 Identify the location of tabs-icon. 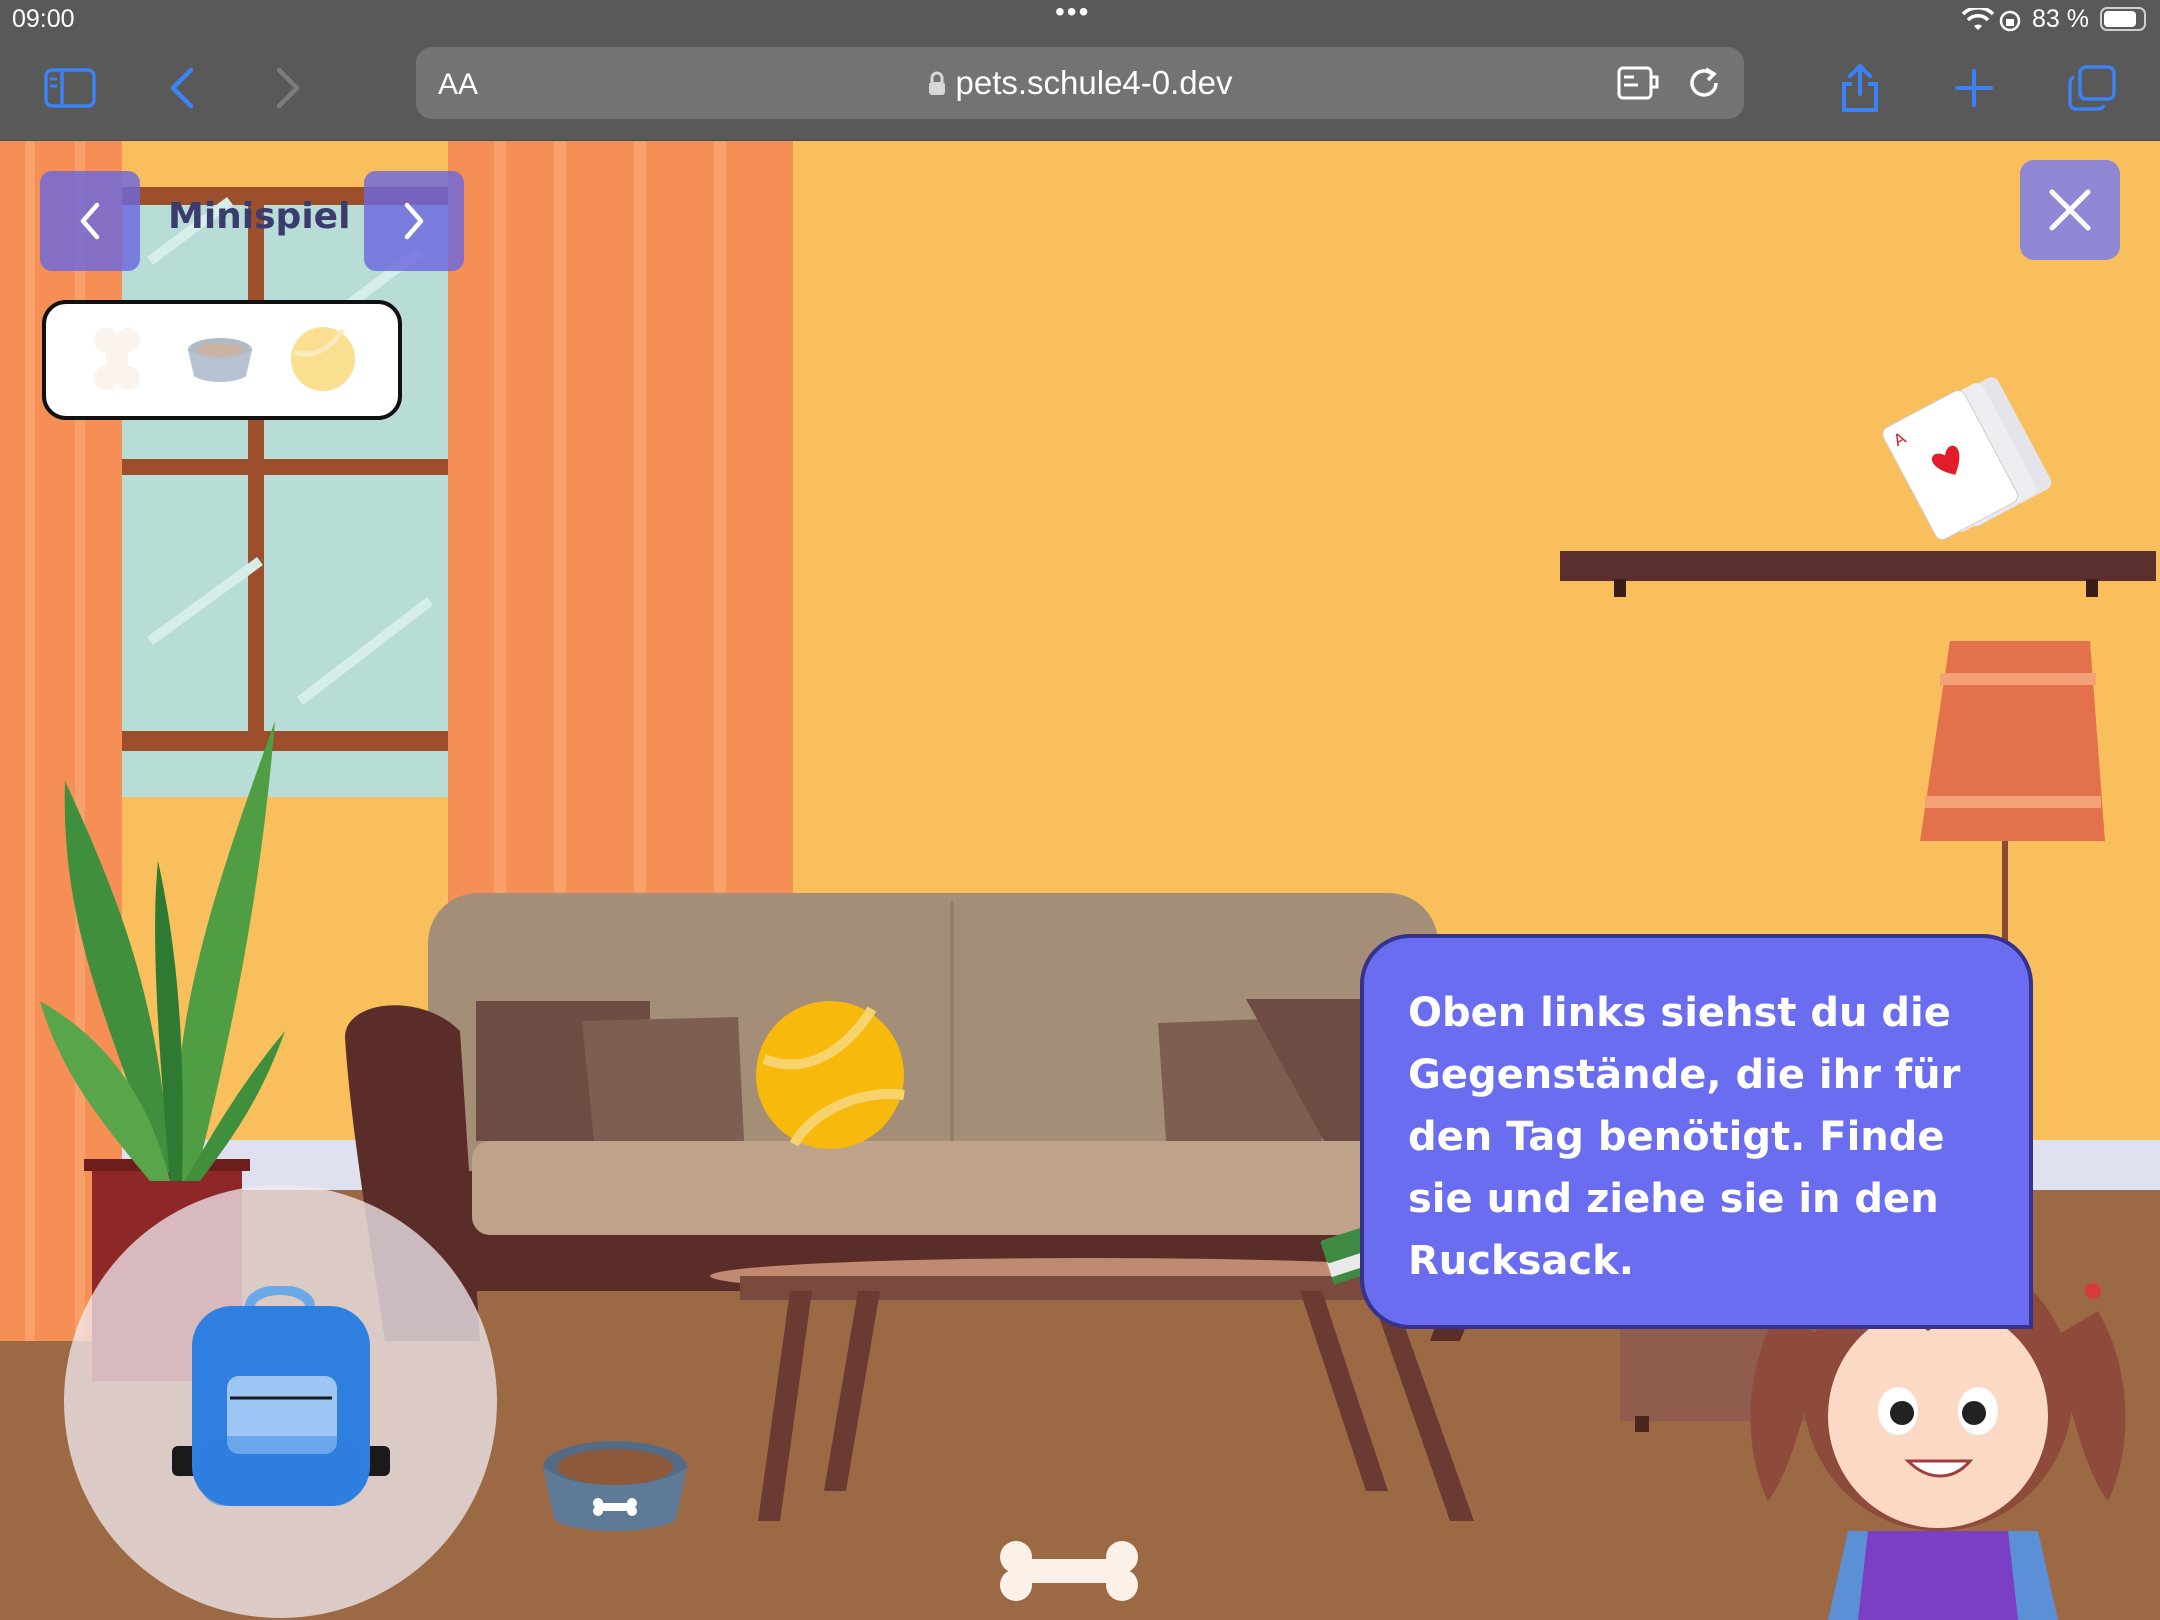
(2092, 88).